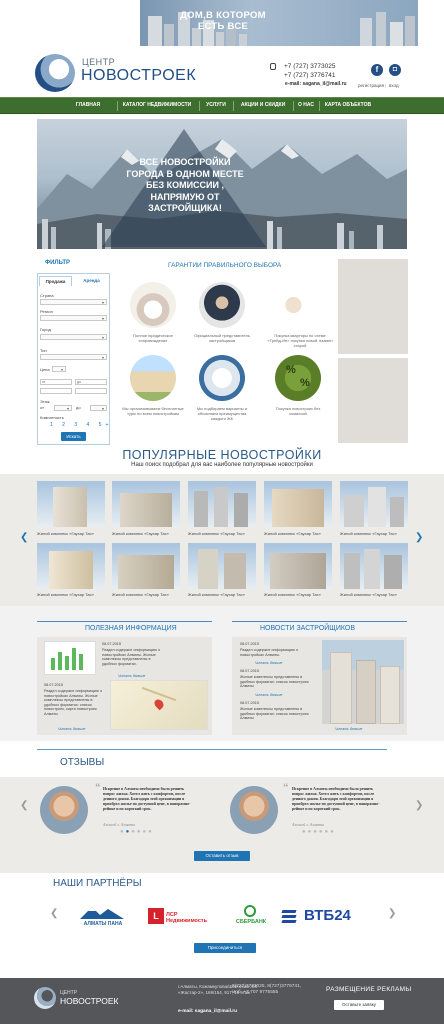 This screenshot has width=444, height=1024. What do you see at coordinates (59, 369) in the screenshot?
I see `currency-select` at bounding box center [59, 369].